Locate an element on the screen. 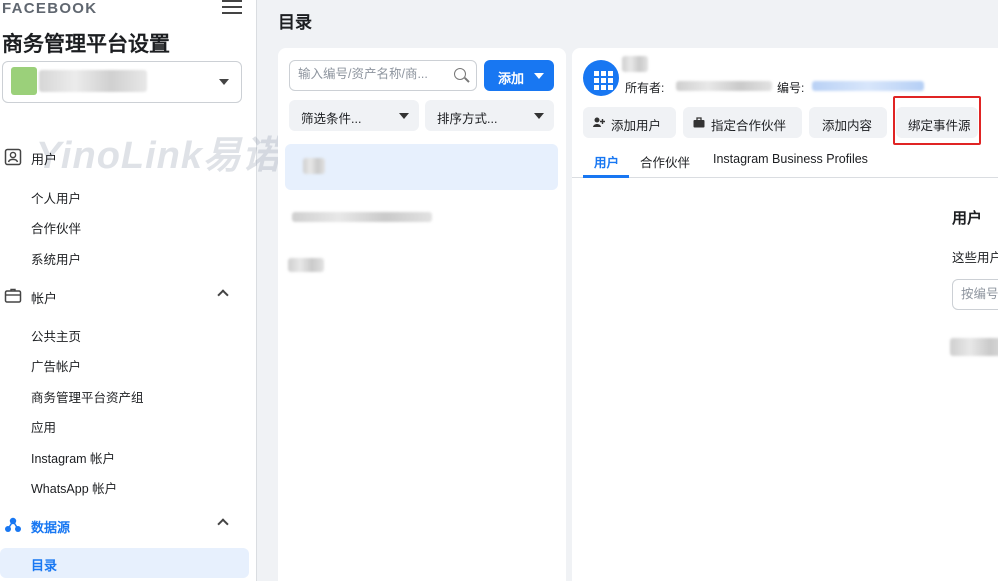 The height and width of the screenshot is (581, 998). account-avatar is located at coordinates (24, 81).